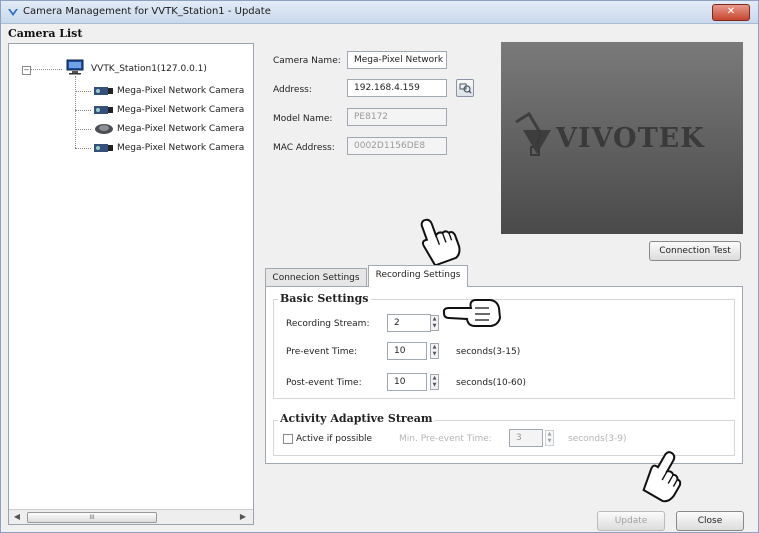 This screenshot has height=533, width=759. I want to click on station-computer-icon, so click(75, 67).